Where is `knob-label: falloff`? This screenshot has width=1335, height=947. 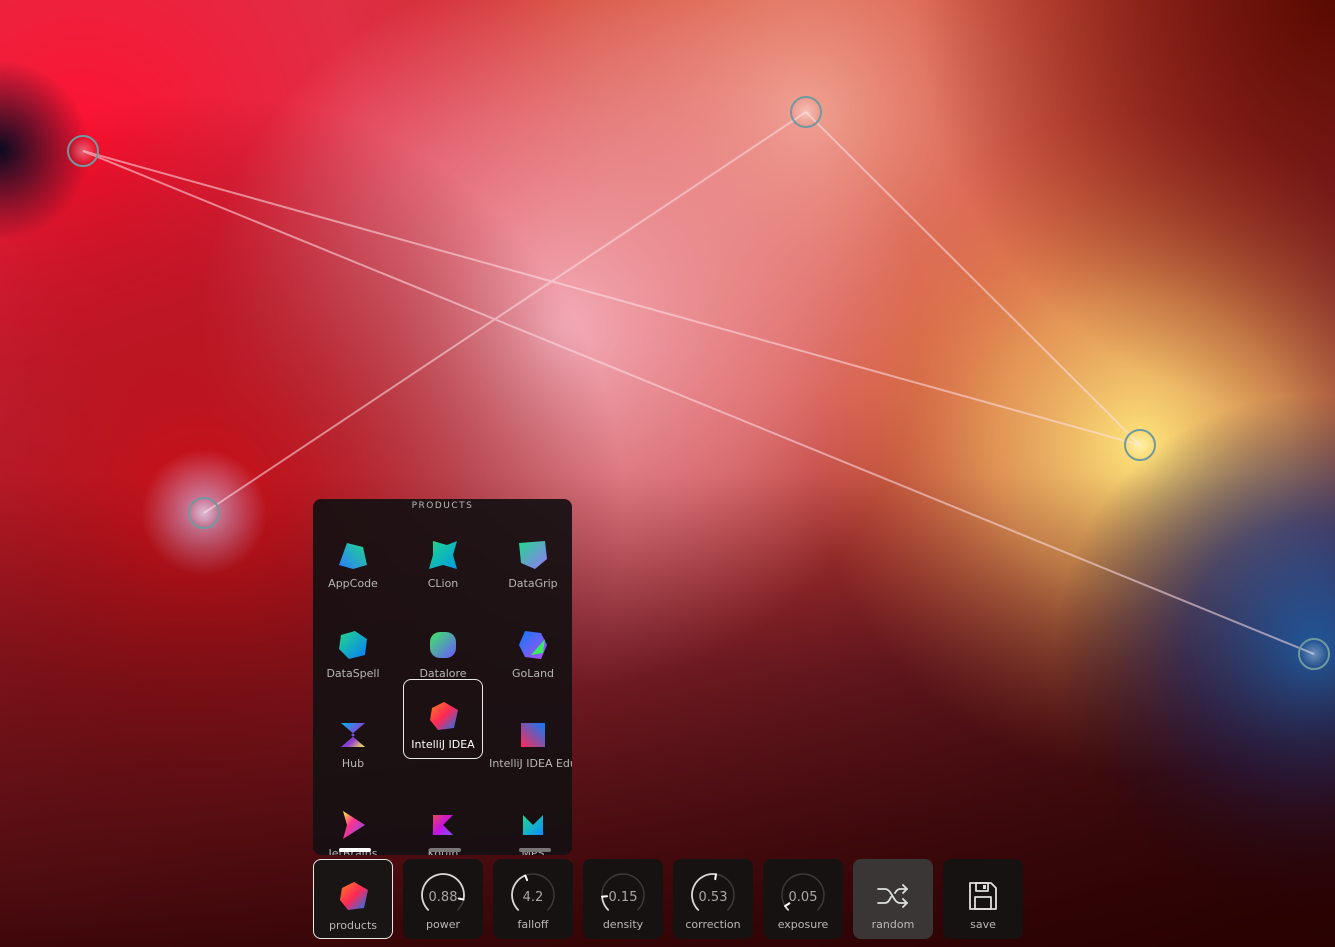 knob-label: falloff is located at coordinates (533, 924).